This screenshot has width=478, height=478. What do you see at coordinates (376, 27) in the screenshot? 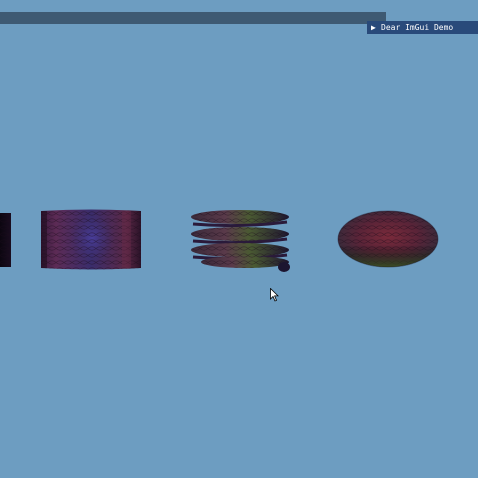
I see `triangle-right-icon: ▶` at bounding box center [376, 27].